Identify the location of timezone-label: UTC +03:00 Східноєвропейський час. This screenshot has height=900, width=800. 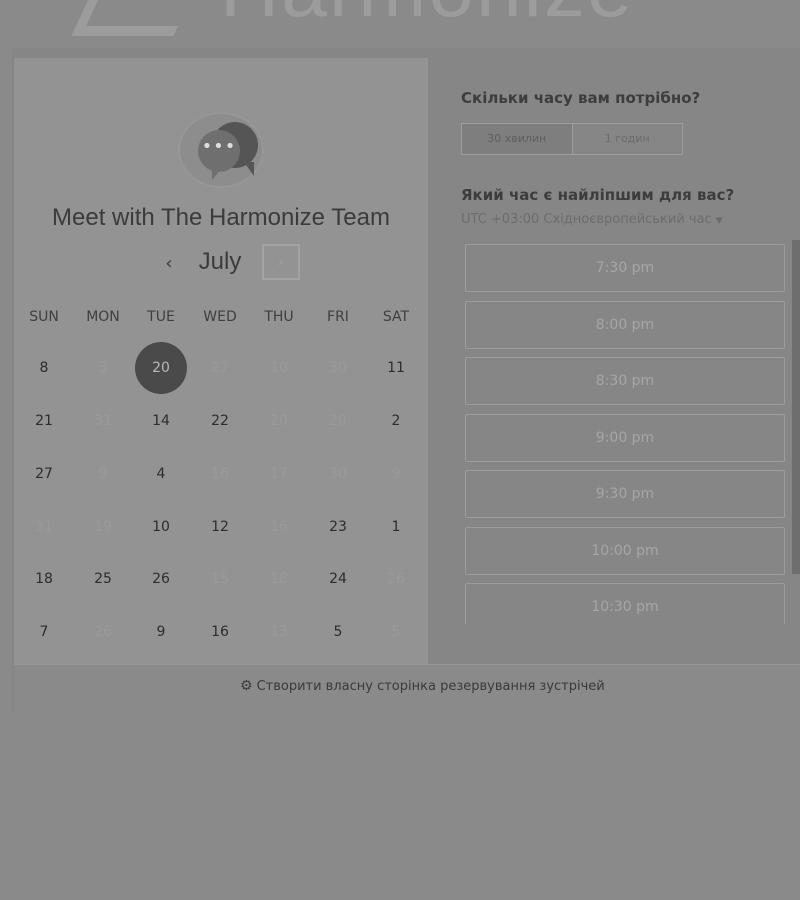
(586, 219).